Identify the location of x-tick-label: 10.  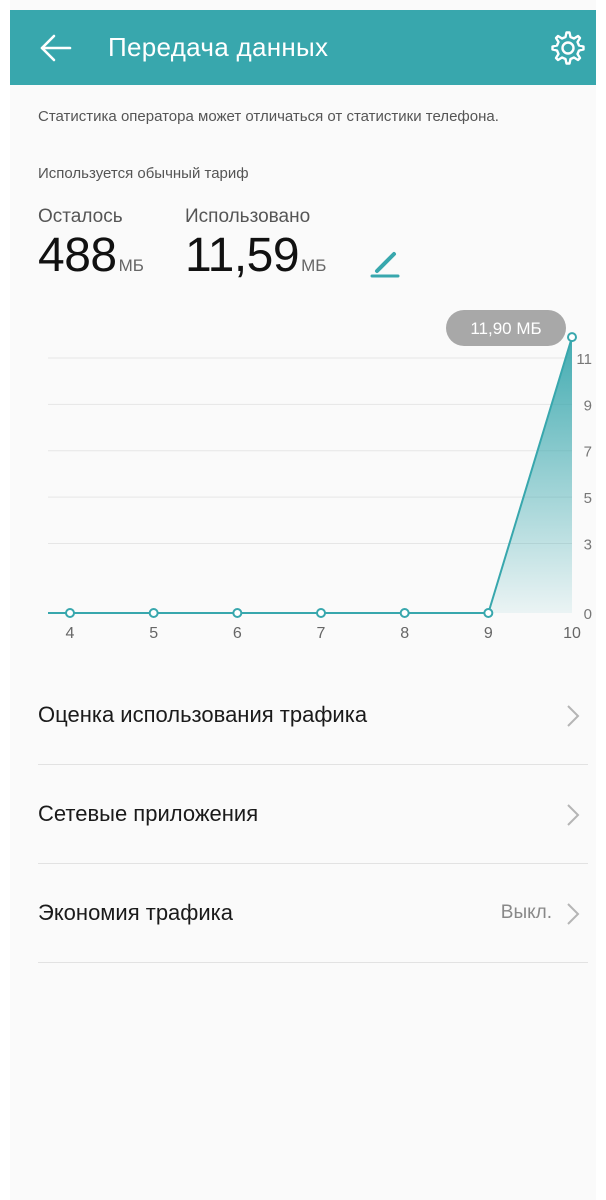
(572, 633).